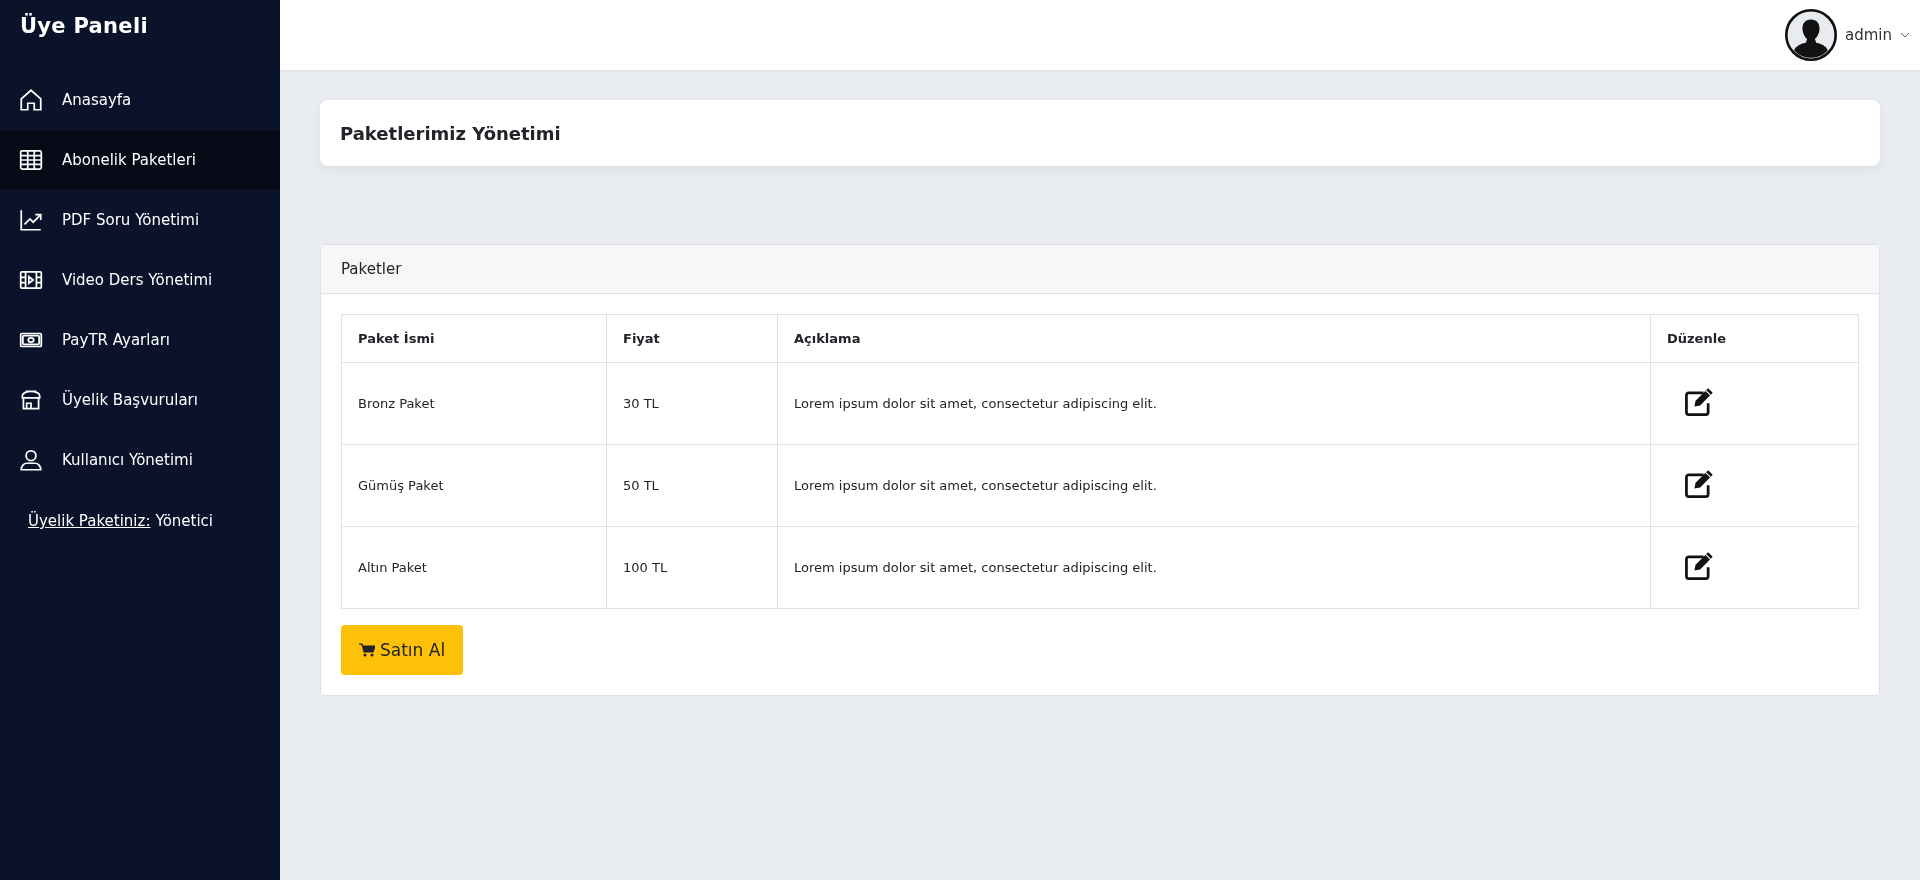  What do you see at coordinates (1905, 35) in the screenshot?
I see `caret-icon` at bounding box center [1905, 35].